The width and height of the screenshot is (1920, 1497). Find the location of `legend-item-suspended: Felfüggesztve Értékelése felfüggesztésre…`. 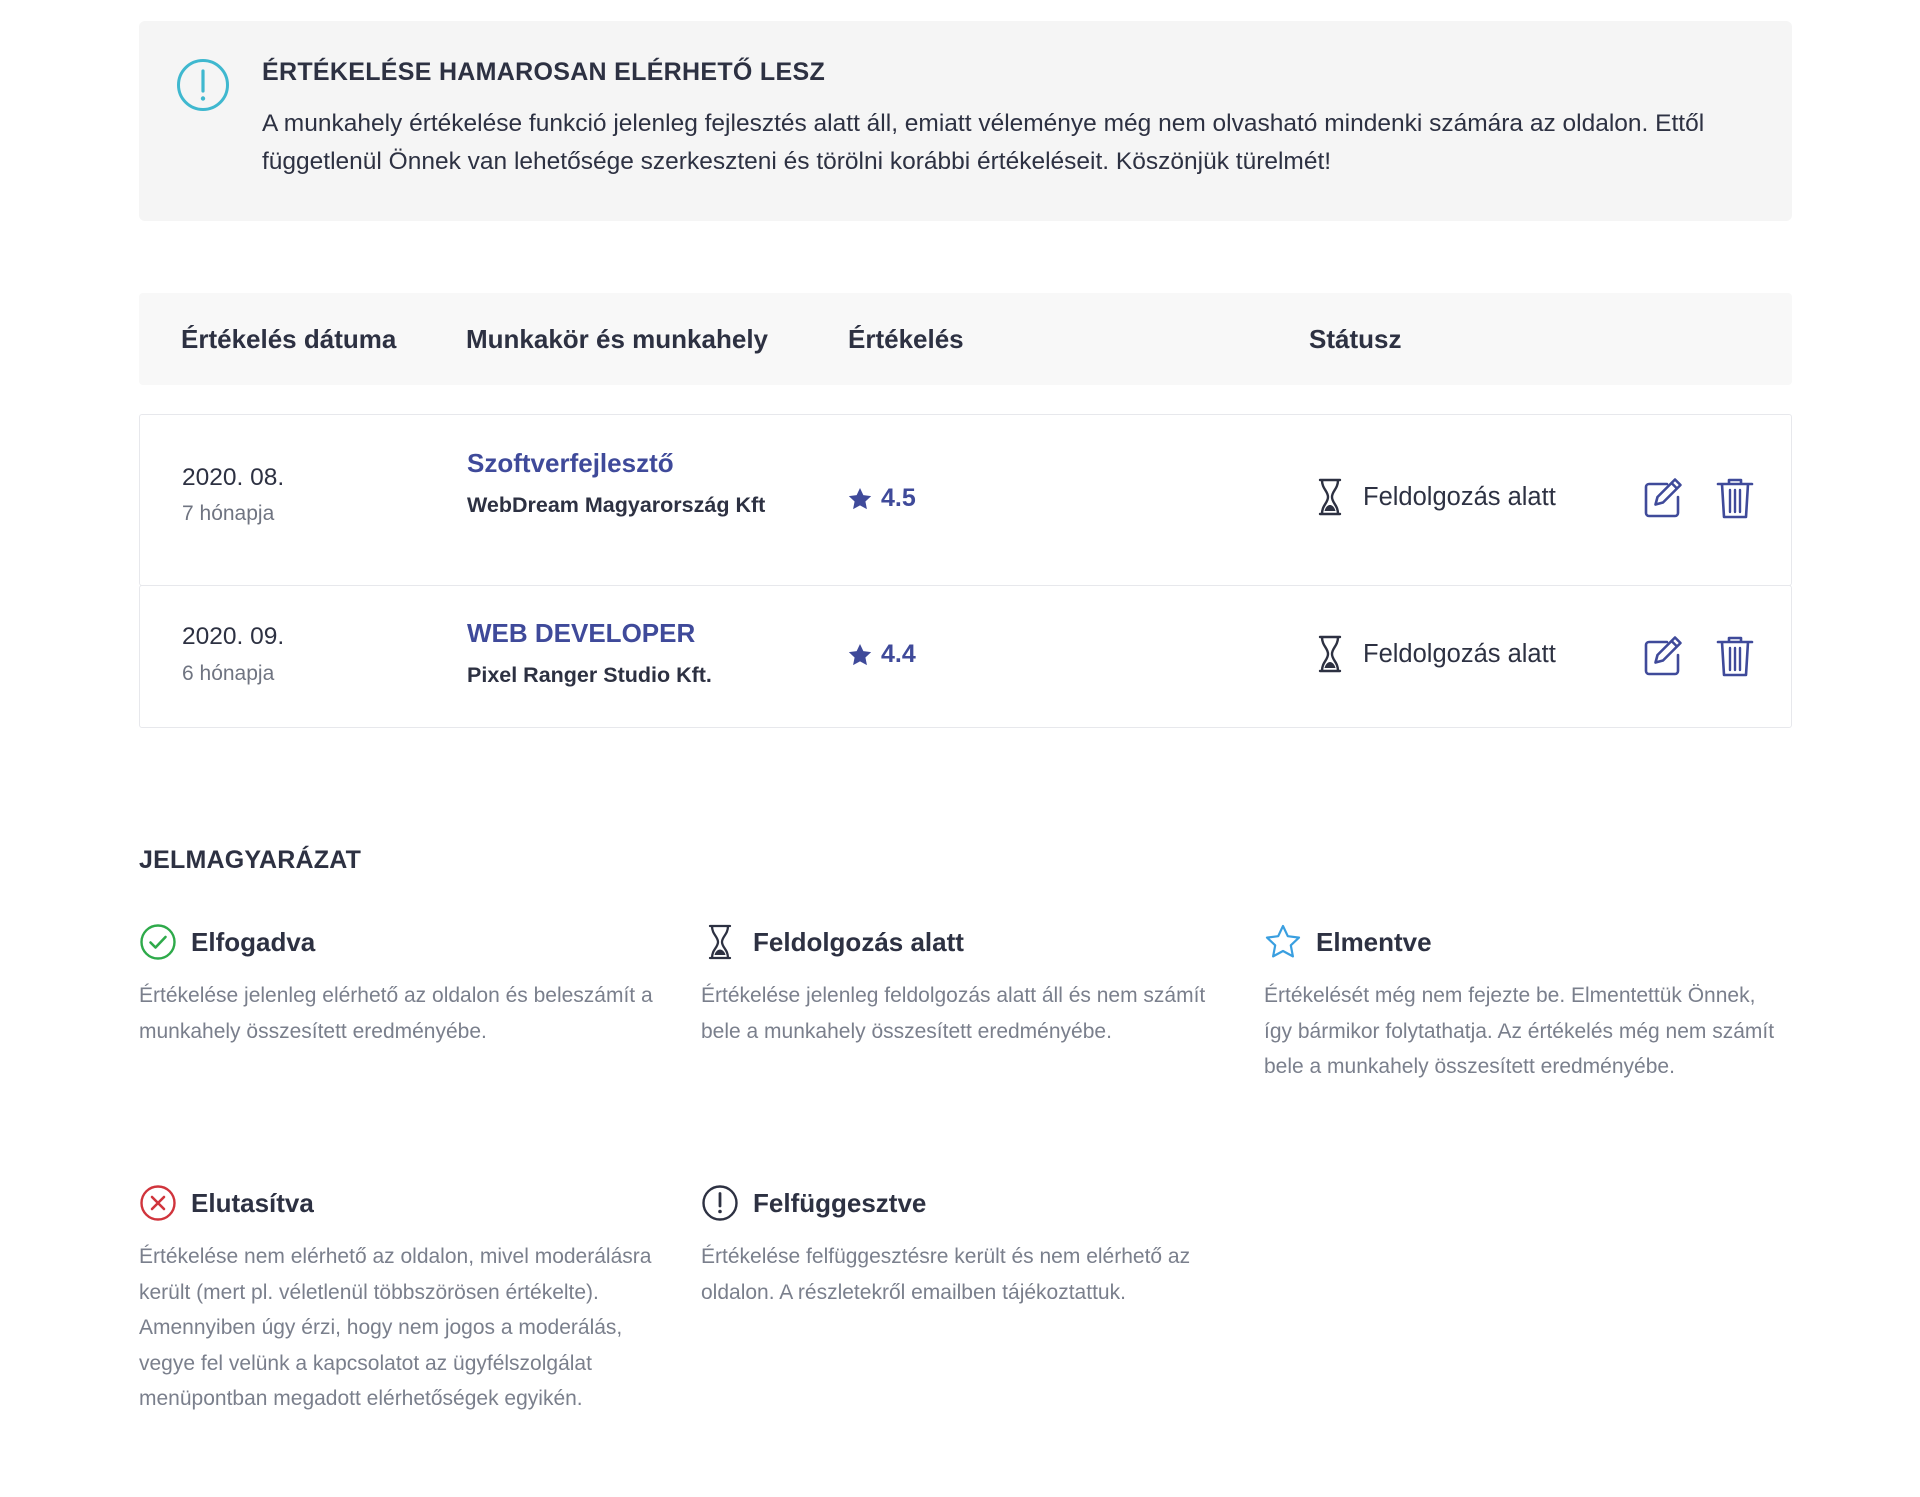

legend-item-suspended: Felfüggesztve Értékelése felfüggesztésre… is located at coordinates (961, 1246).